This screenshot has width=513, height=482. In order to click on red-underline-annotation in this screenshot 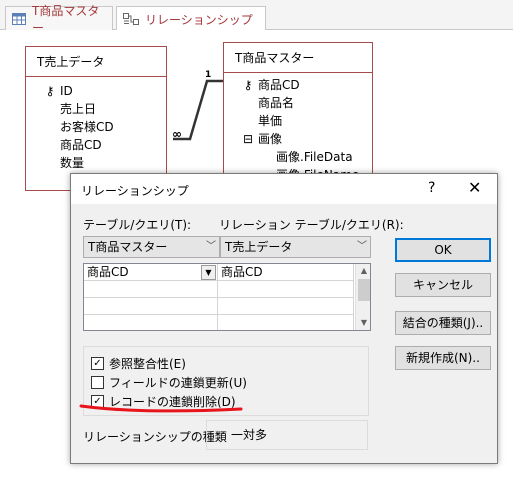, I will do `click(161, 408)`.